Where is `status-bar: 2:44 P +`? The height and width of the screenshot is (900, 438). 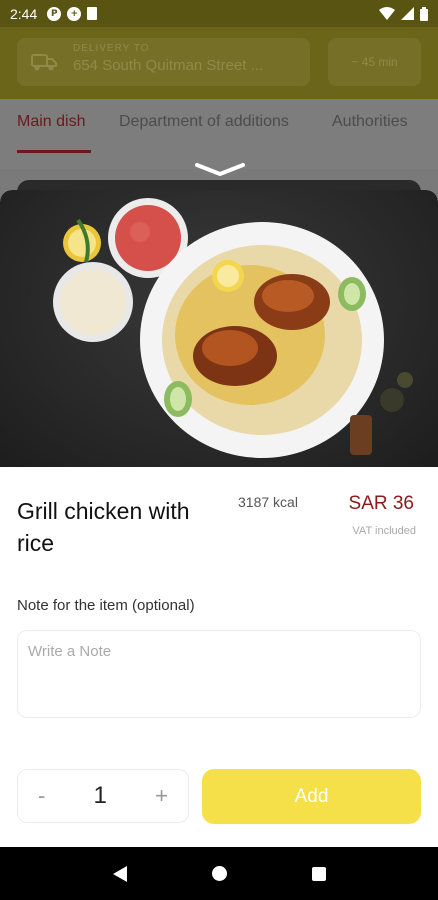
status-bar: 2:44 P + is located at coordinates (219, 13).